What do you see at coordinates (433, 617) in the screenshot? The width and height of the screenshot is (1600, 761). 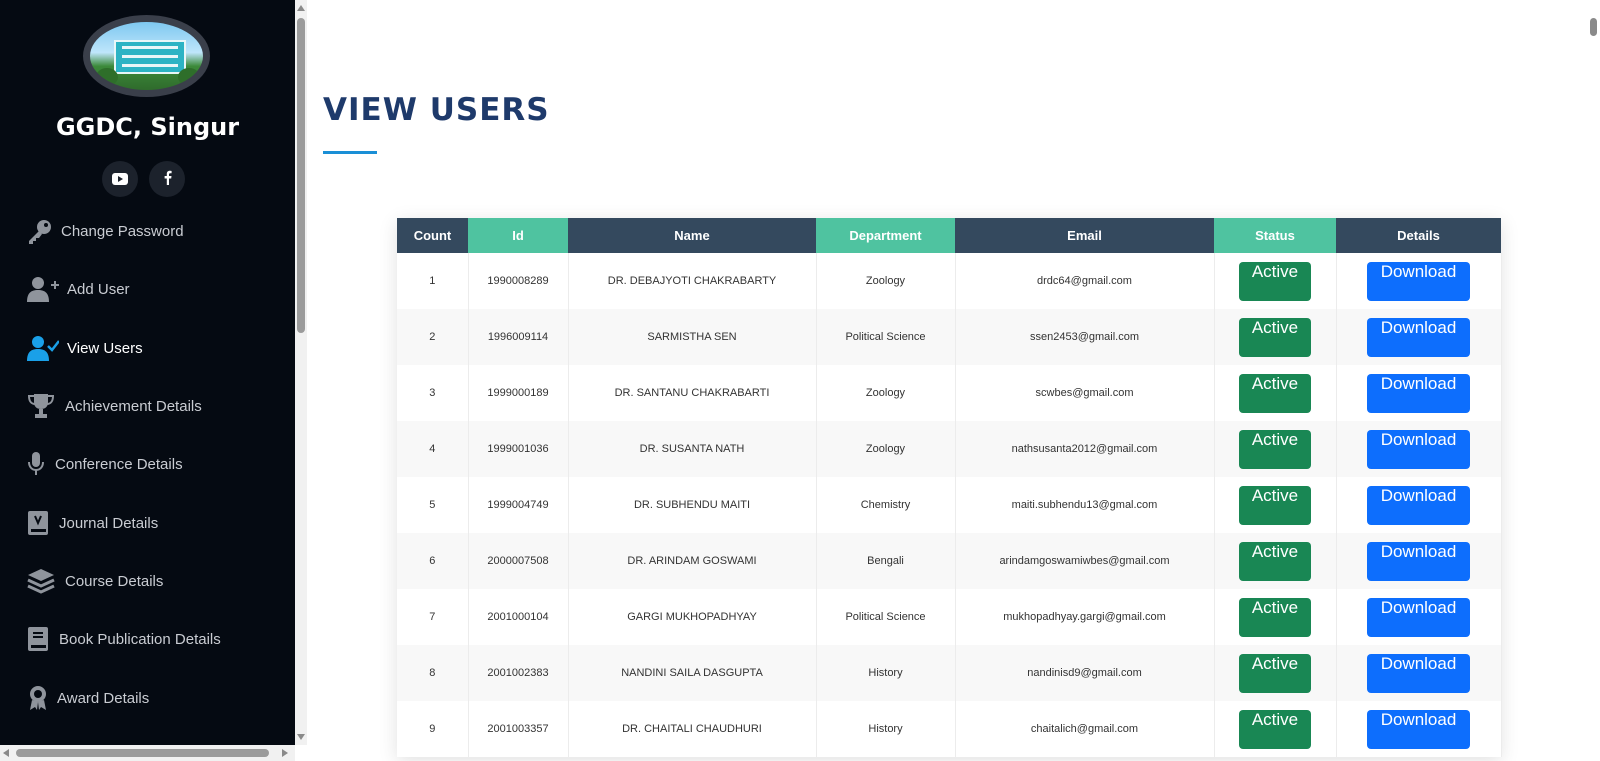 I see `cell-count: 7` at bounding box center [433, 617].